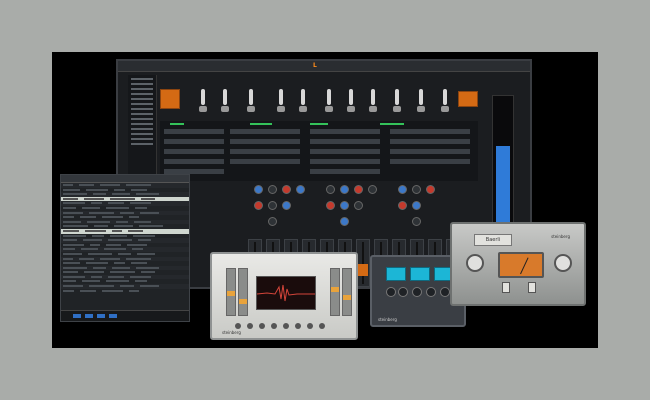 The image size is (650, 400). Describe the element at coordinates (286, 321) in the screenshot. I see `plugin-knobs` at that location.